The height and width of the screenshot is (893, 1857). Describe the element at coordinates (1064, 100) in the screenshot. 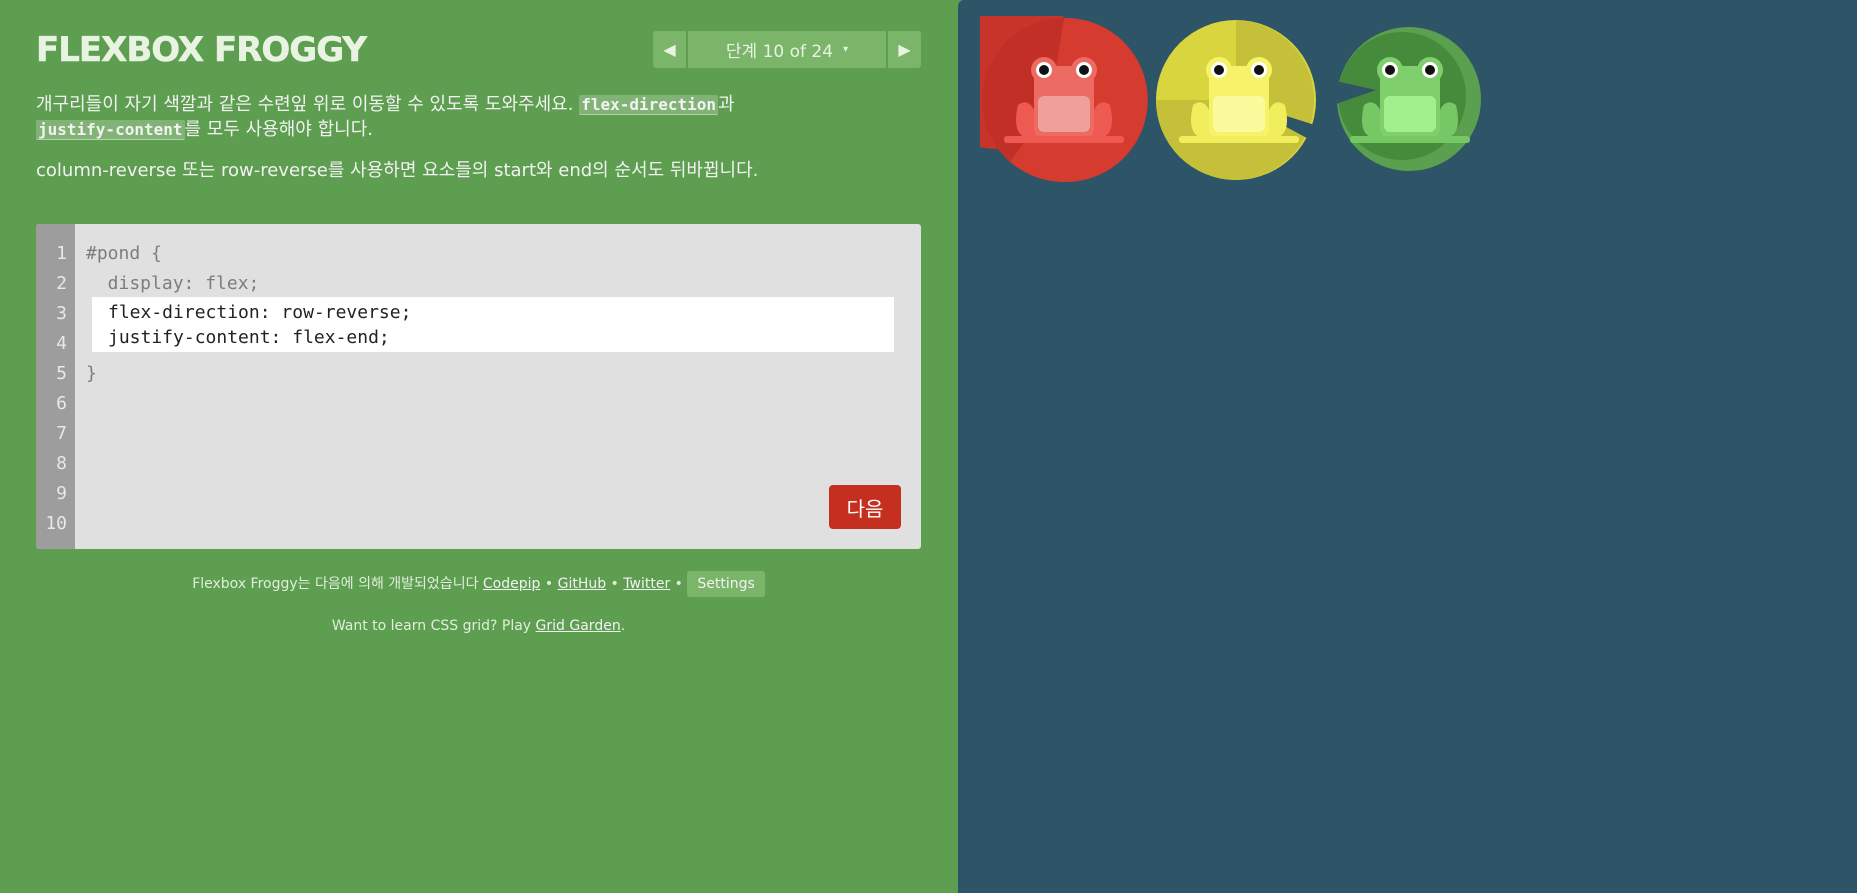

I see `red-frog` at that location.